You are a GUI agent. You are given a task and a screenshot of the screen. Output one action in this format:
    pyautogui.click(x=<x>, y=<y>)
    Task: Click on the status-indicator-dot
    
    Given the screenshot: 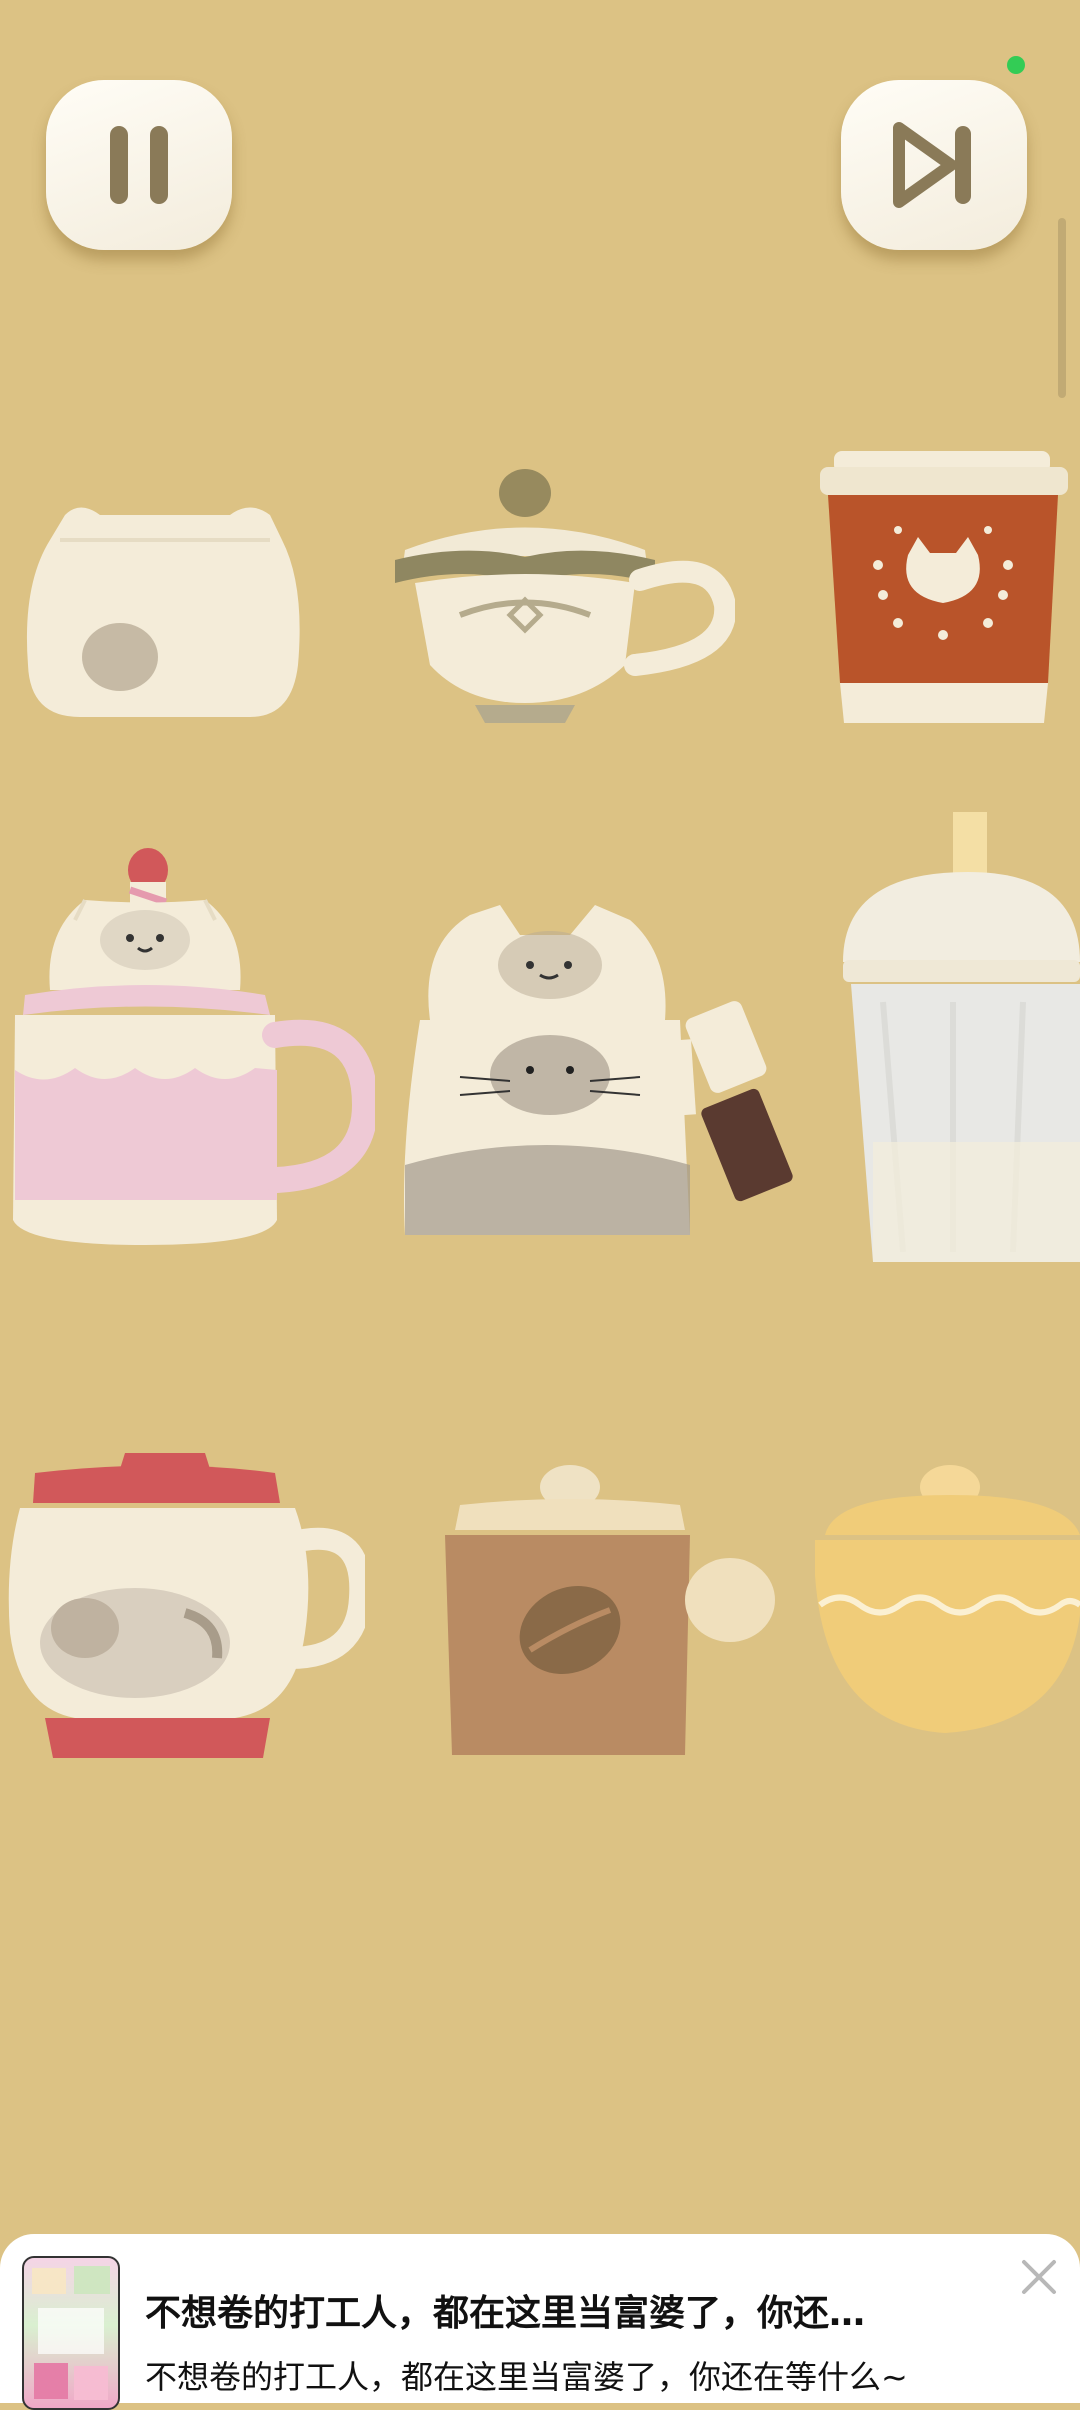 What is the action you would take?
    pyautogui.click(x=1016, y=65)
    